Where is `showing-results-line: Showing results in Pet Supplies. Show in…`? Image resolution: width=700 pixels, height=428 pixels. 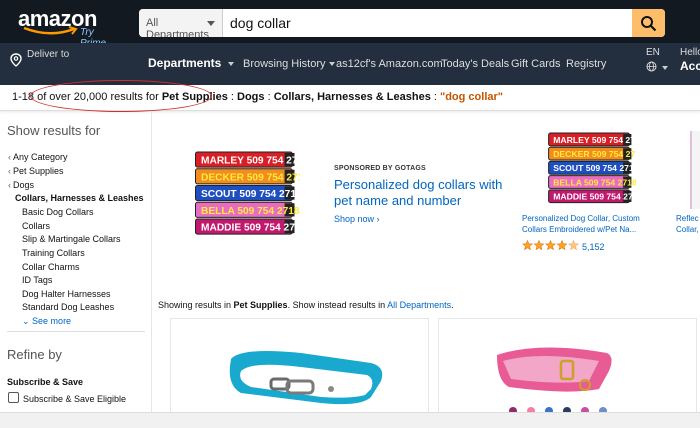
showing-results-line: Showing results in Pet Supplies. Show in… is located at coordinates (306, 305).